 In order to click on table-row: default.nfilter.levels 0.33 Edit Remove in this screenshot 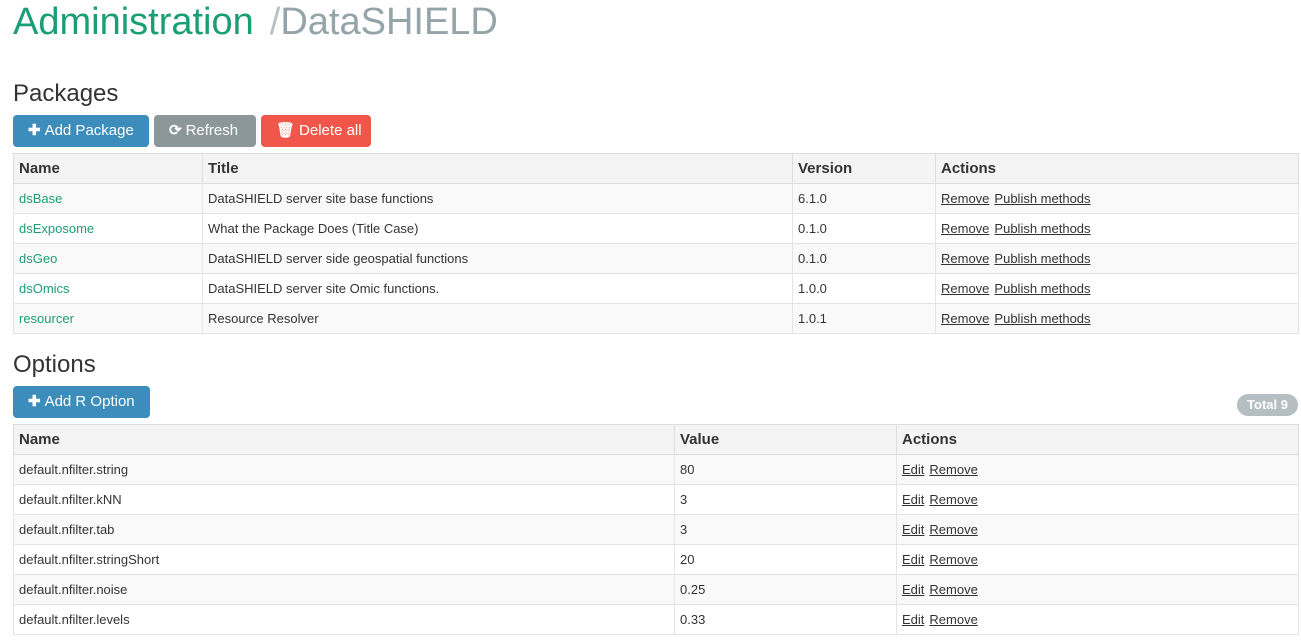, I will do `click(656, 619)`.